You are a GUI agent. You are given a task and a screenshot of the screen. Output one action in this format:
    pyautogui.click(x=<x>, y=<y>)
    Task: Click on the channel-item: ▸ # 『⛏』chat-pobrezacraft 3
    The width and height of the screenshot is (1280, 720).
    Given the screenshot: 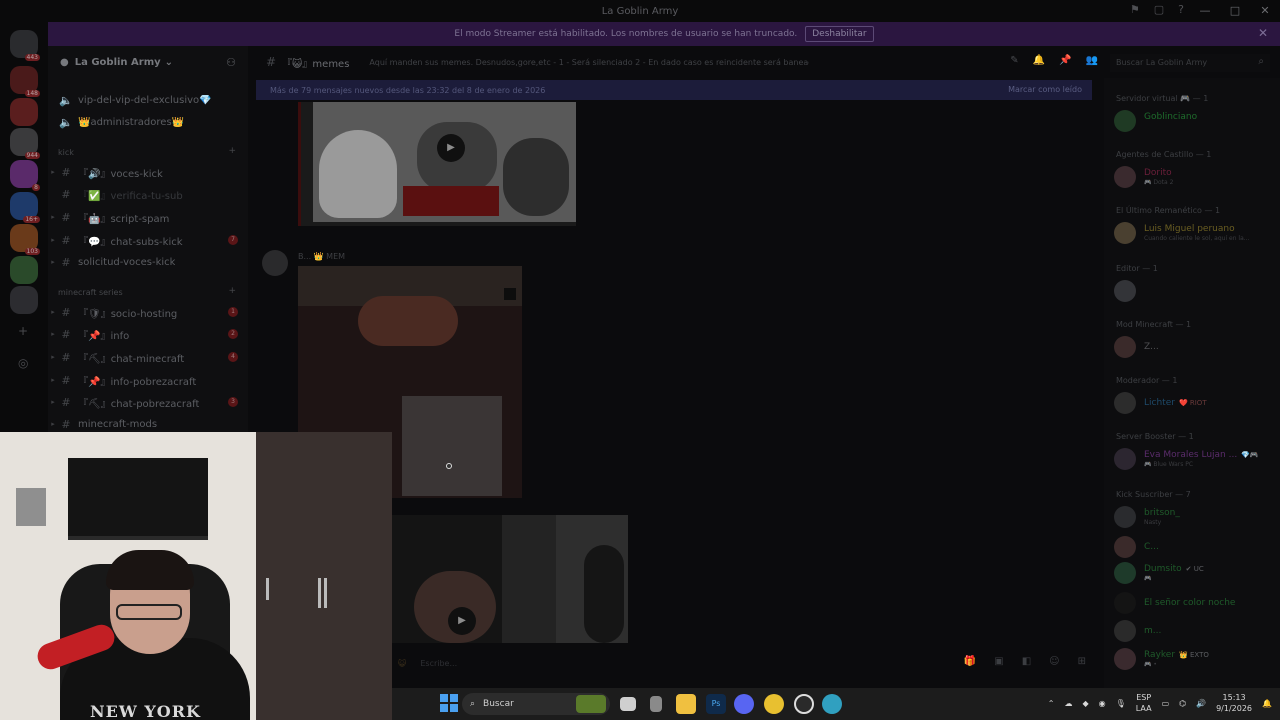 What is the action you would take?
    pyautogui.click(x=148, y=402)
    